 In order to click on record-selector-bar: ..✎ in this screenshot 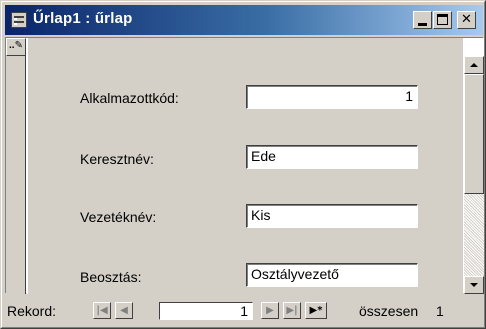, I will do `click(16, 166)`.